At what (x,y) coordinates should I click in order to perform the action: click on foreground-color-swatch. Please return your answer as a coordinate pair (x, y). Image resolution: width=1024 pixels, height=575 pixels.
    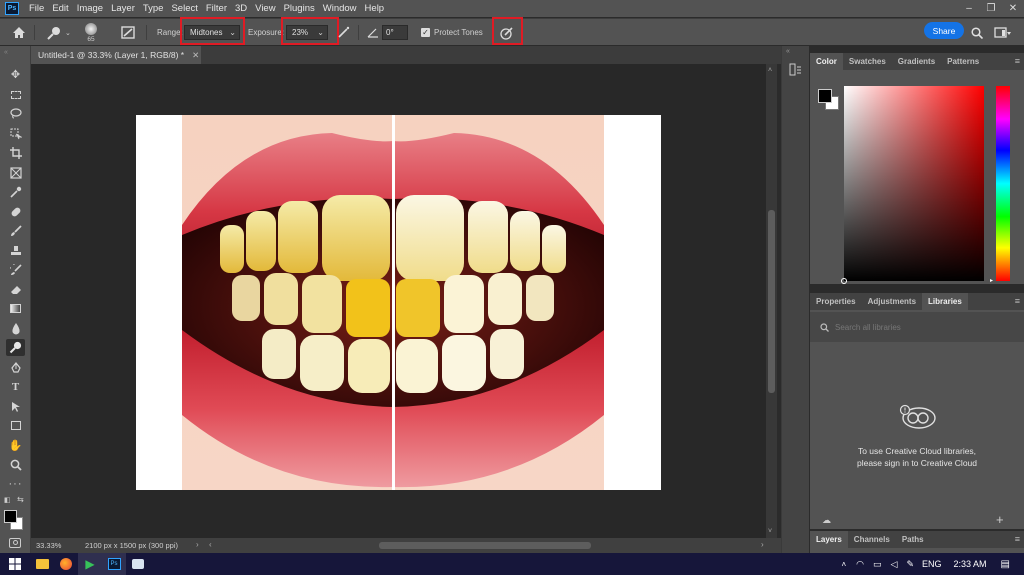
    Looking at the image, I should click on (10, 516).